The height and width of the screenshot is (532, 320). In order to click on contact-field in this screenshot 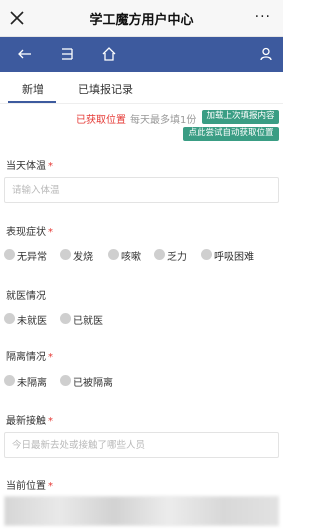, I will do `click(141, 445)`.